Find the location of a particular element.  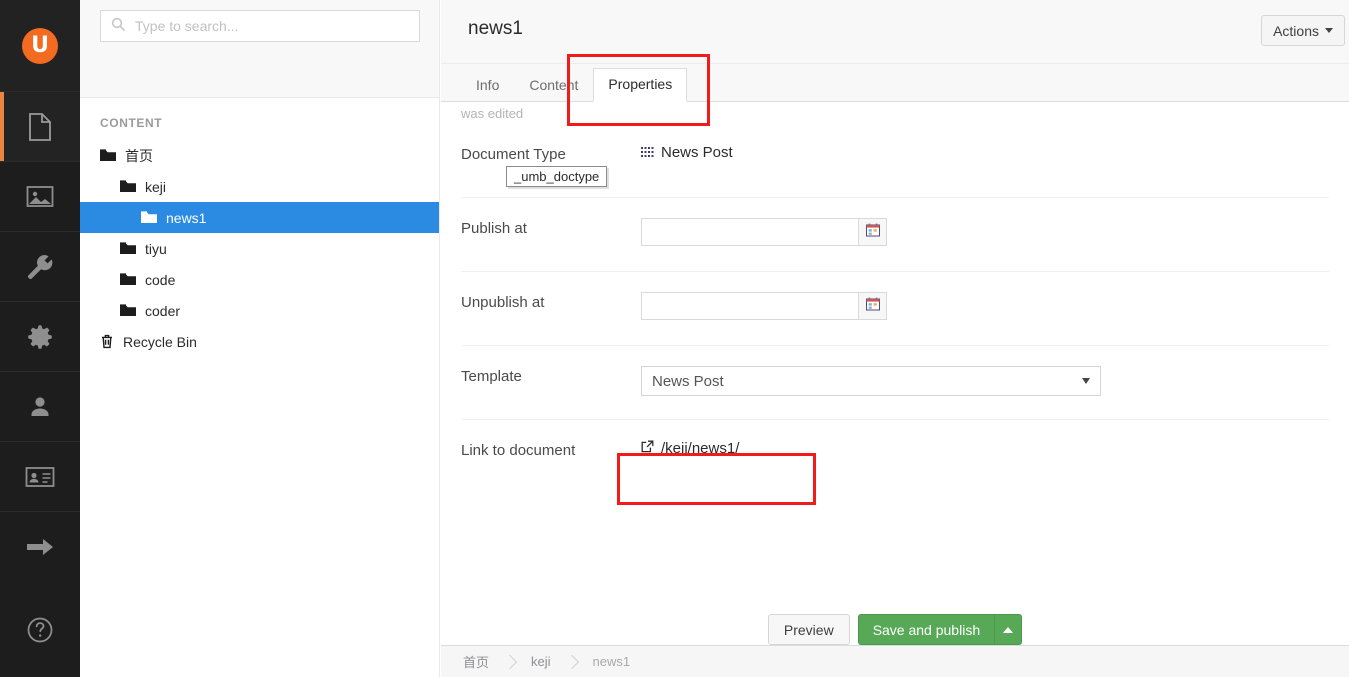

publish-at-calendar-button is located at coordinates (872, 232).